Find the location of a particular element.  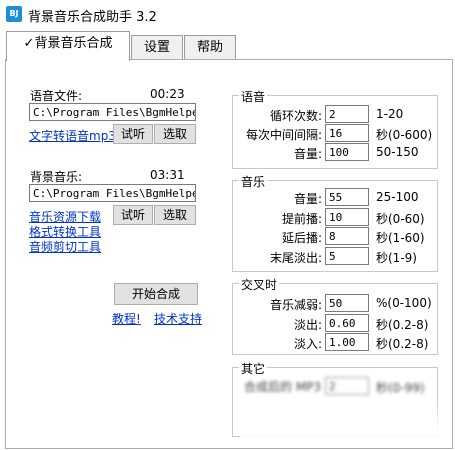

other-group-title: 其它 is located at coordinates (253, 368).